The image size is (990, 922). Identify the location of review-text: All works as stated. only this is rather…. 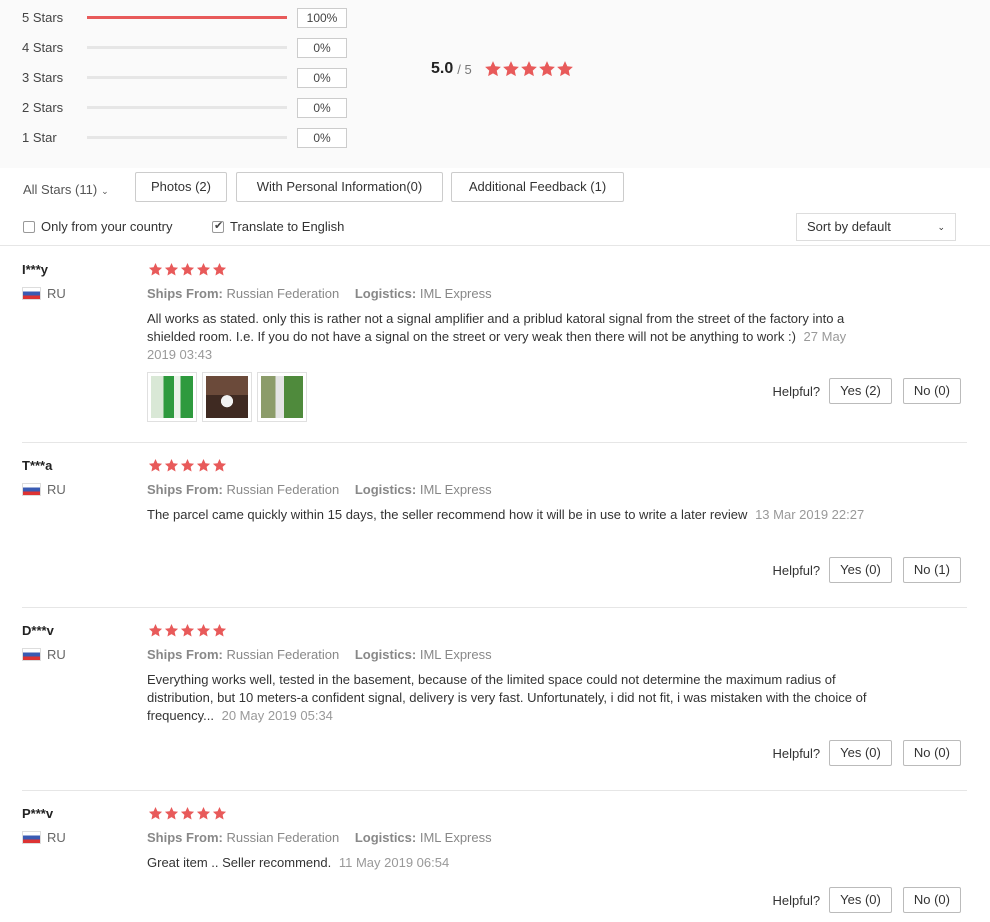
(509, 337).